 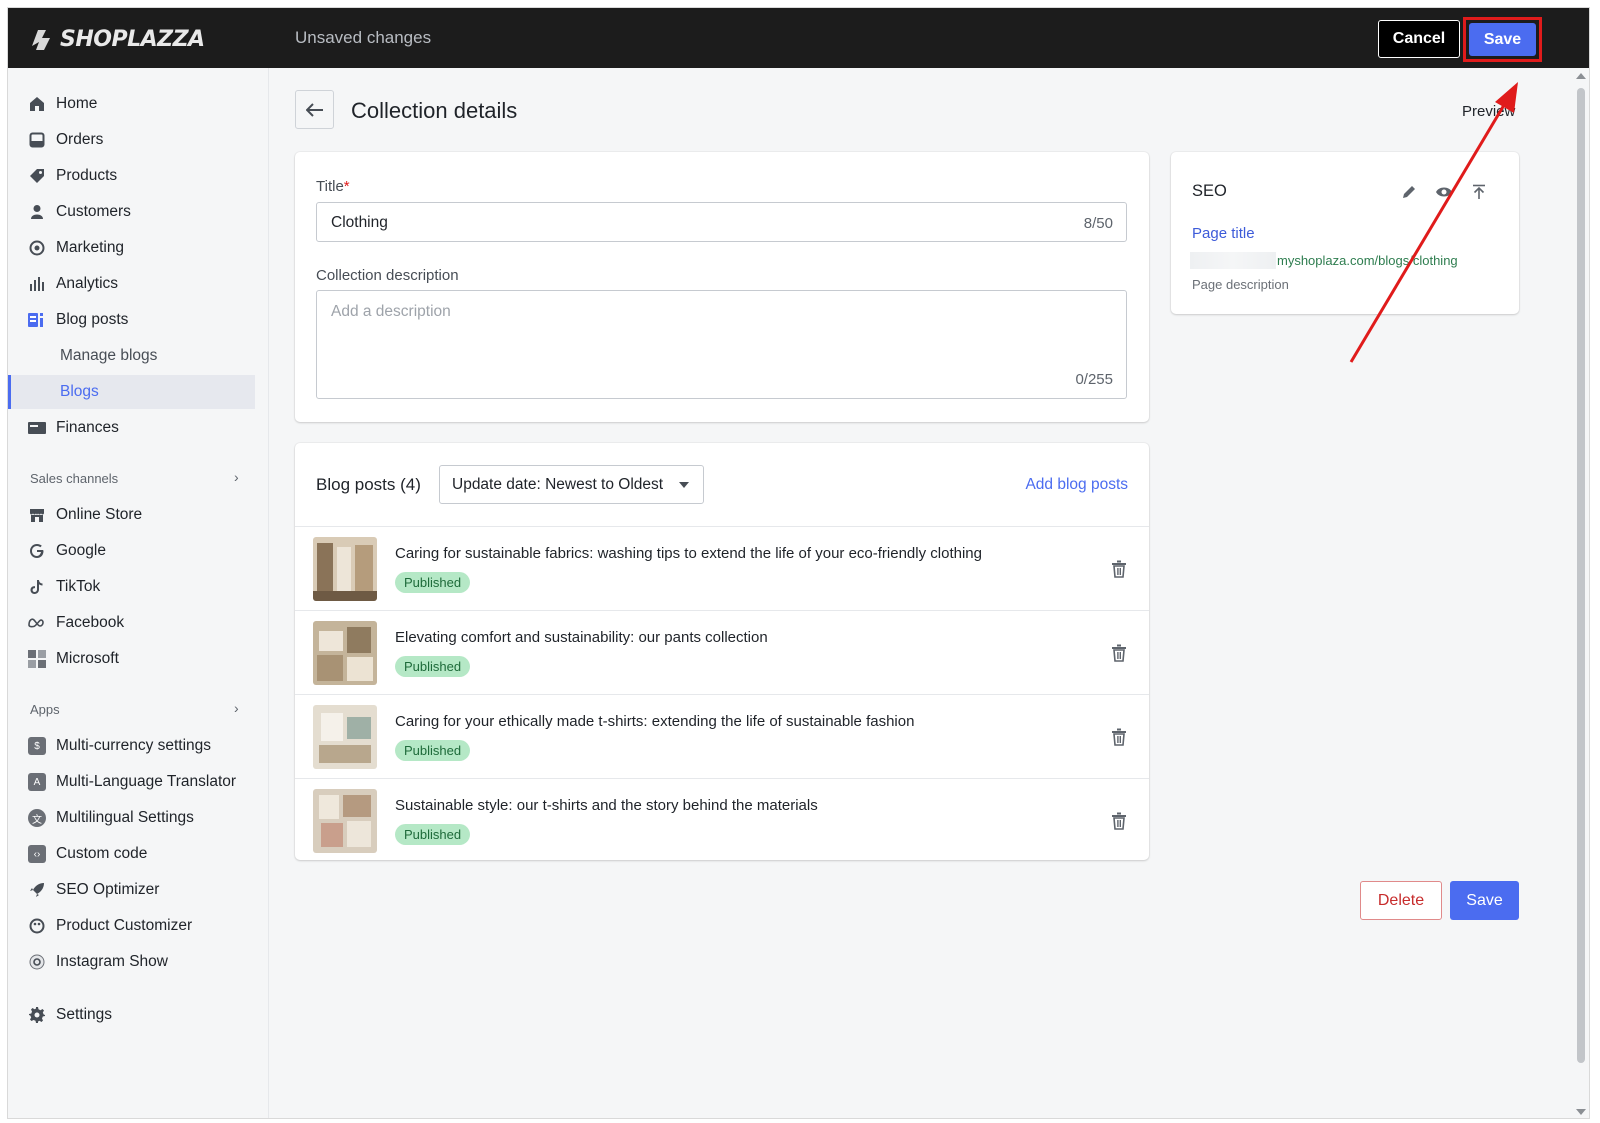 I want to click on sidebar-item-blogs: Blogs, so click(x=131, y=392).